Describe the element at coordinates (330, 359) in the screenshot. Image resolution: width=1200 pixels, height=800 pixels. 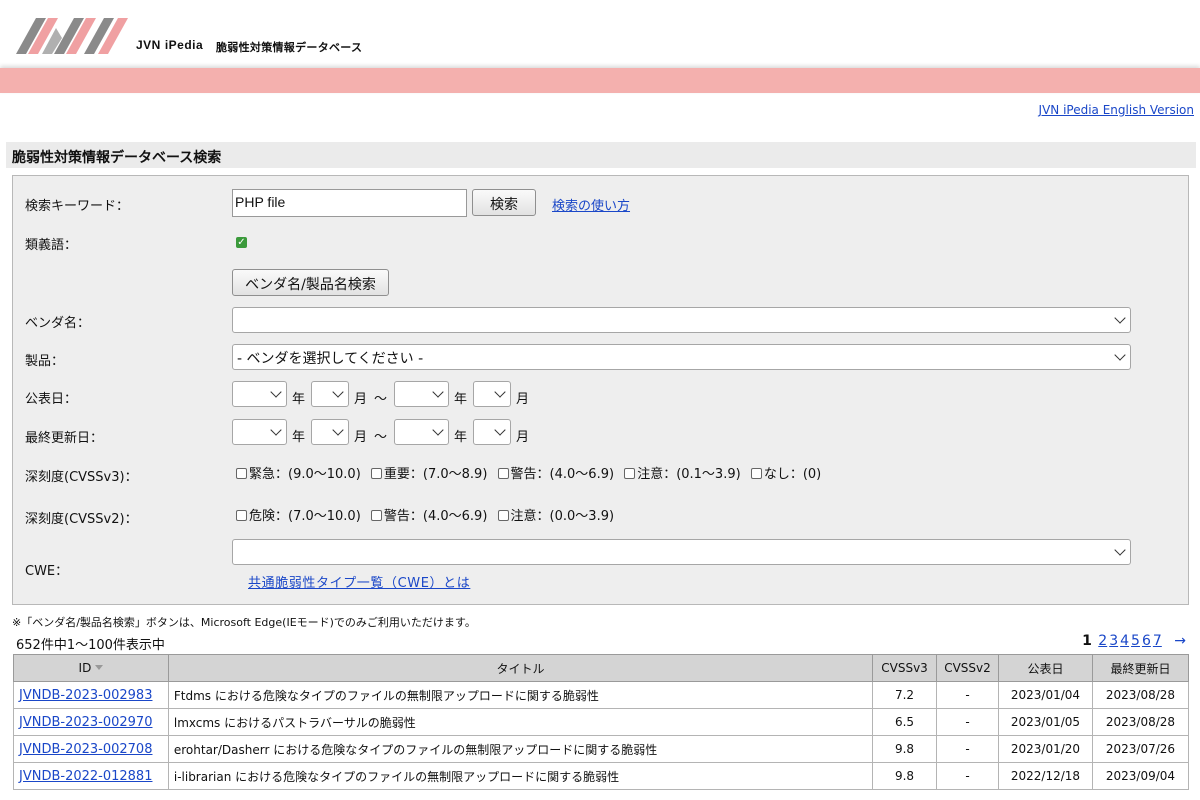
I see `product-select-value: - ベンダを選択してください -` at that location.